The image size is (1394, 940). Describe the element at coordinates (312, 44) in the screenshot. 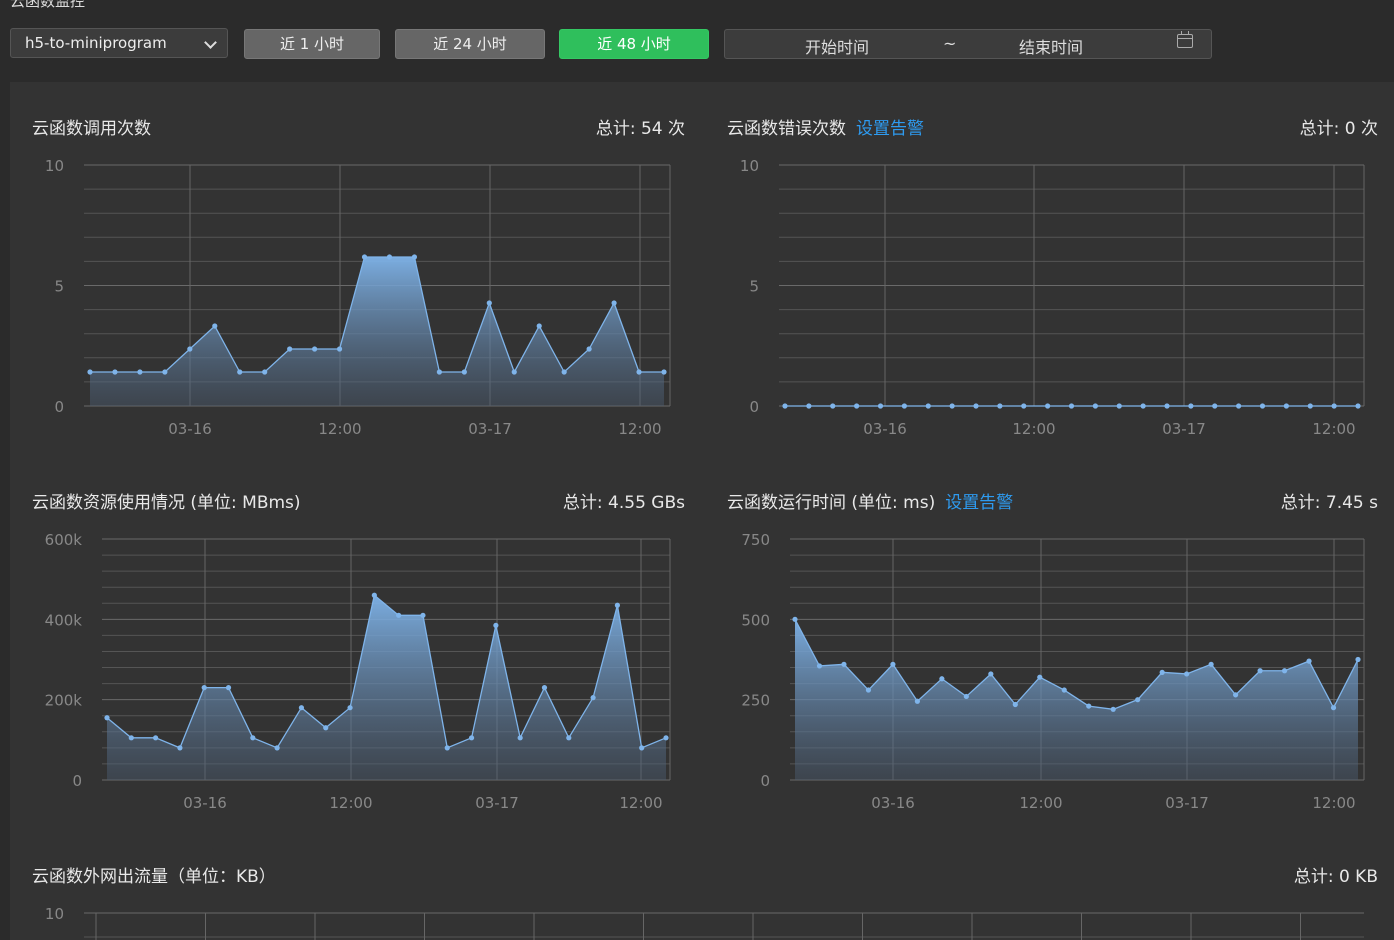

I see `range-1h-button: 近 1 小时` at that location.